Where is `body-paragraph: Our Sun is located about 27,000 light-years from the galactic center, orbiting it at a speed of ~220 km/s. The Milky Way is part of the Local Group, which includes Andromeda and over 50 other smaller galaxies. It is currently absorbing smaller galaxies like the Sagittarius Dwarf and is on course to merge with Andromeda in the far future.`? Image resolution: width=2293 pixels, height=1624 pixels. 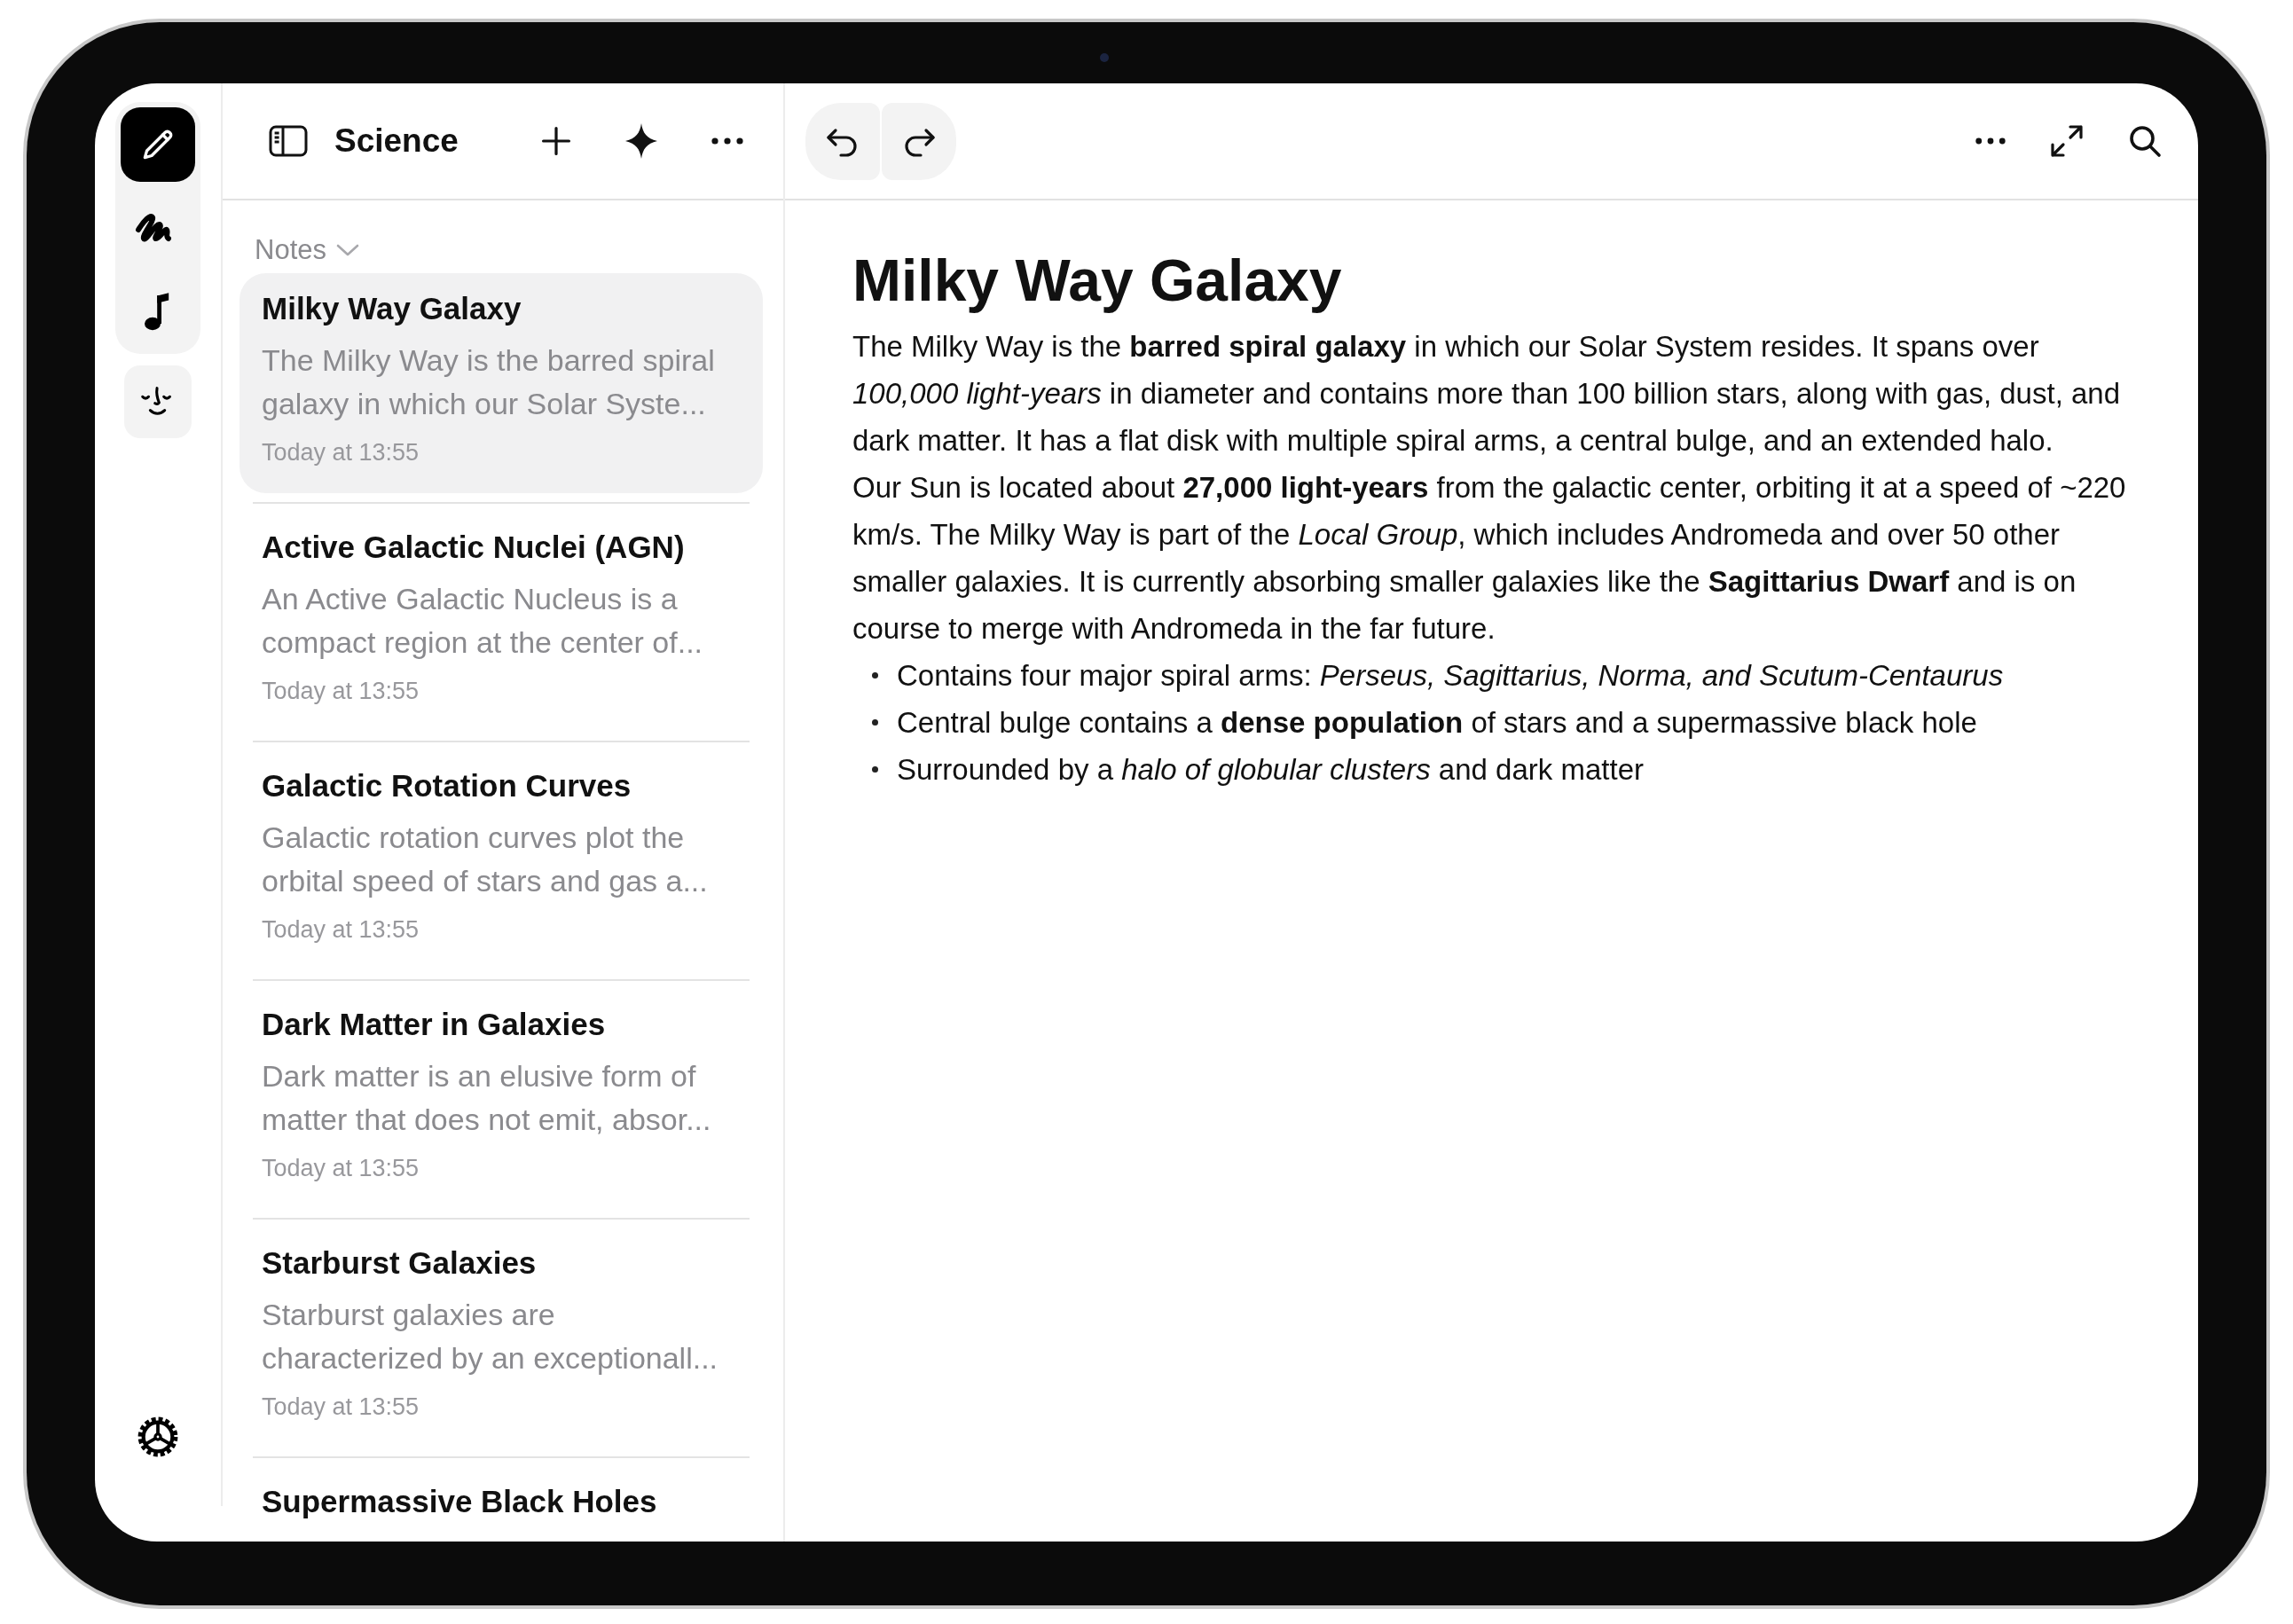 body-paragraph: Our Sun is located about 27,000 light-years from the galactic center, orbiting it at a speed of ~220 km/s. The Milky Way is part of the Local Group, which includes Andromeda and over 50 other smaller galaxies. It is currently absorbing smaller galaxies like the Sagittarius Dwarf and is on course to merge with Andromeda in the far future. is located at coordinates (1489, 559).